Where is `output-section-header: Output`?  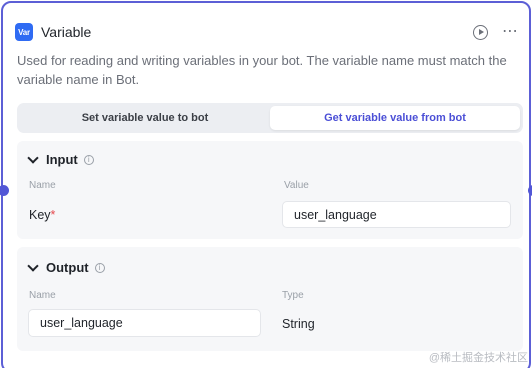 output-section-header: Output is located at coordinates (66, 267).